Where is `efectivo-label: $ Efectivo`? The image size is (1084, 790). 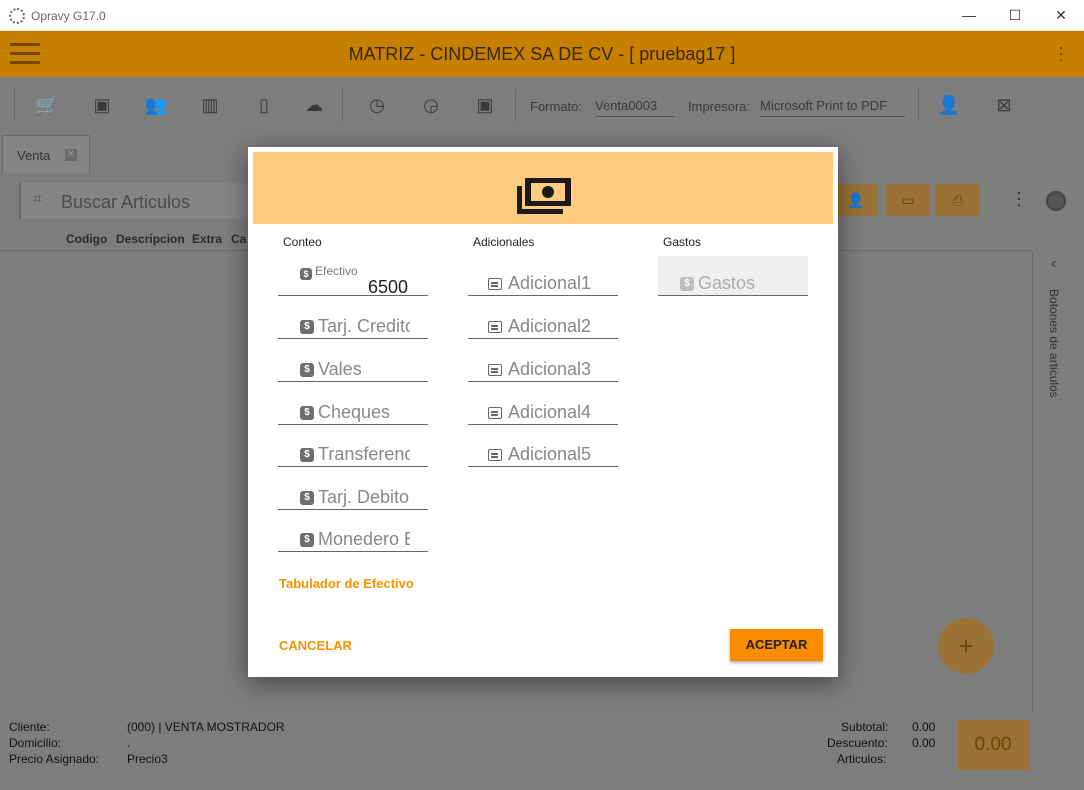
efectivo-label: $ Efectivo is located at coordinates (329, 272).